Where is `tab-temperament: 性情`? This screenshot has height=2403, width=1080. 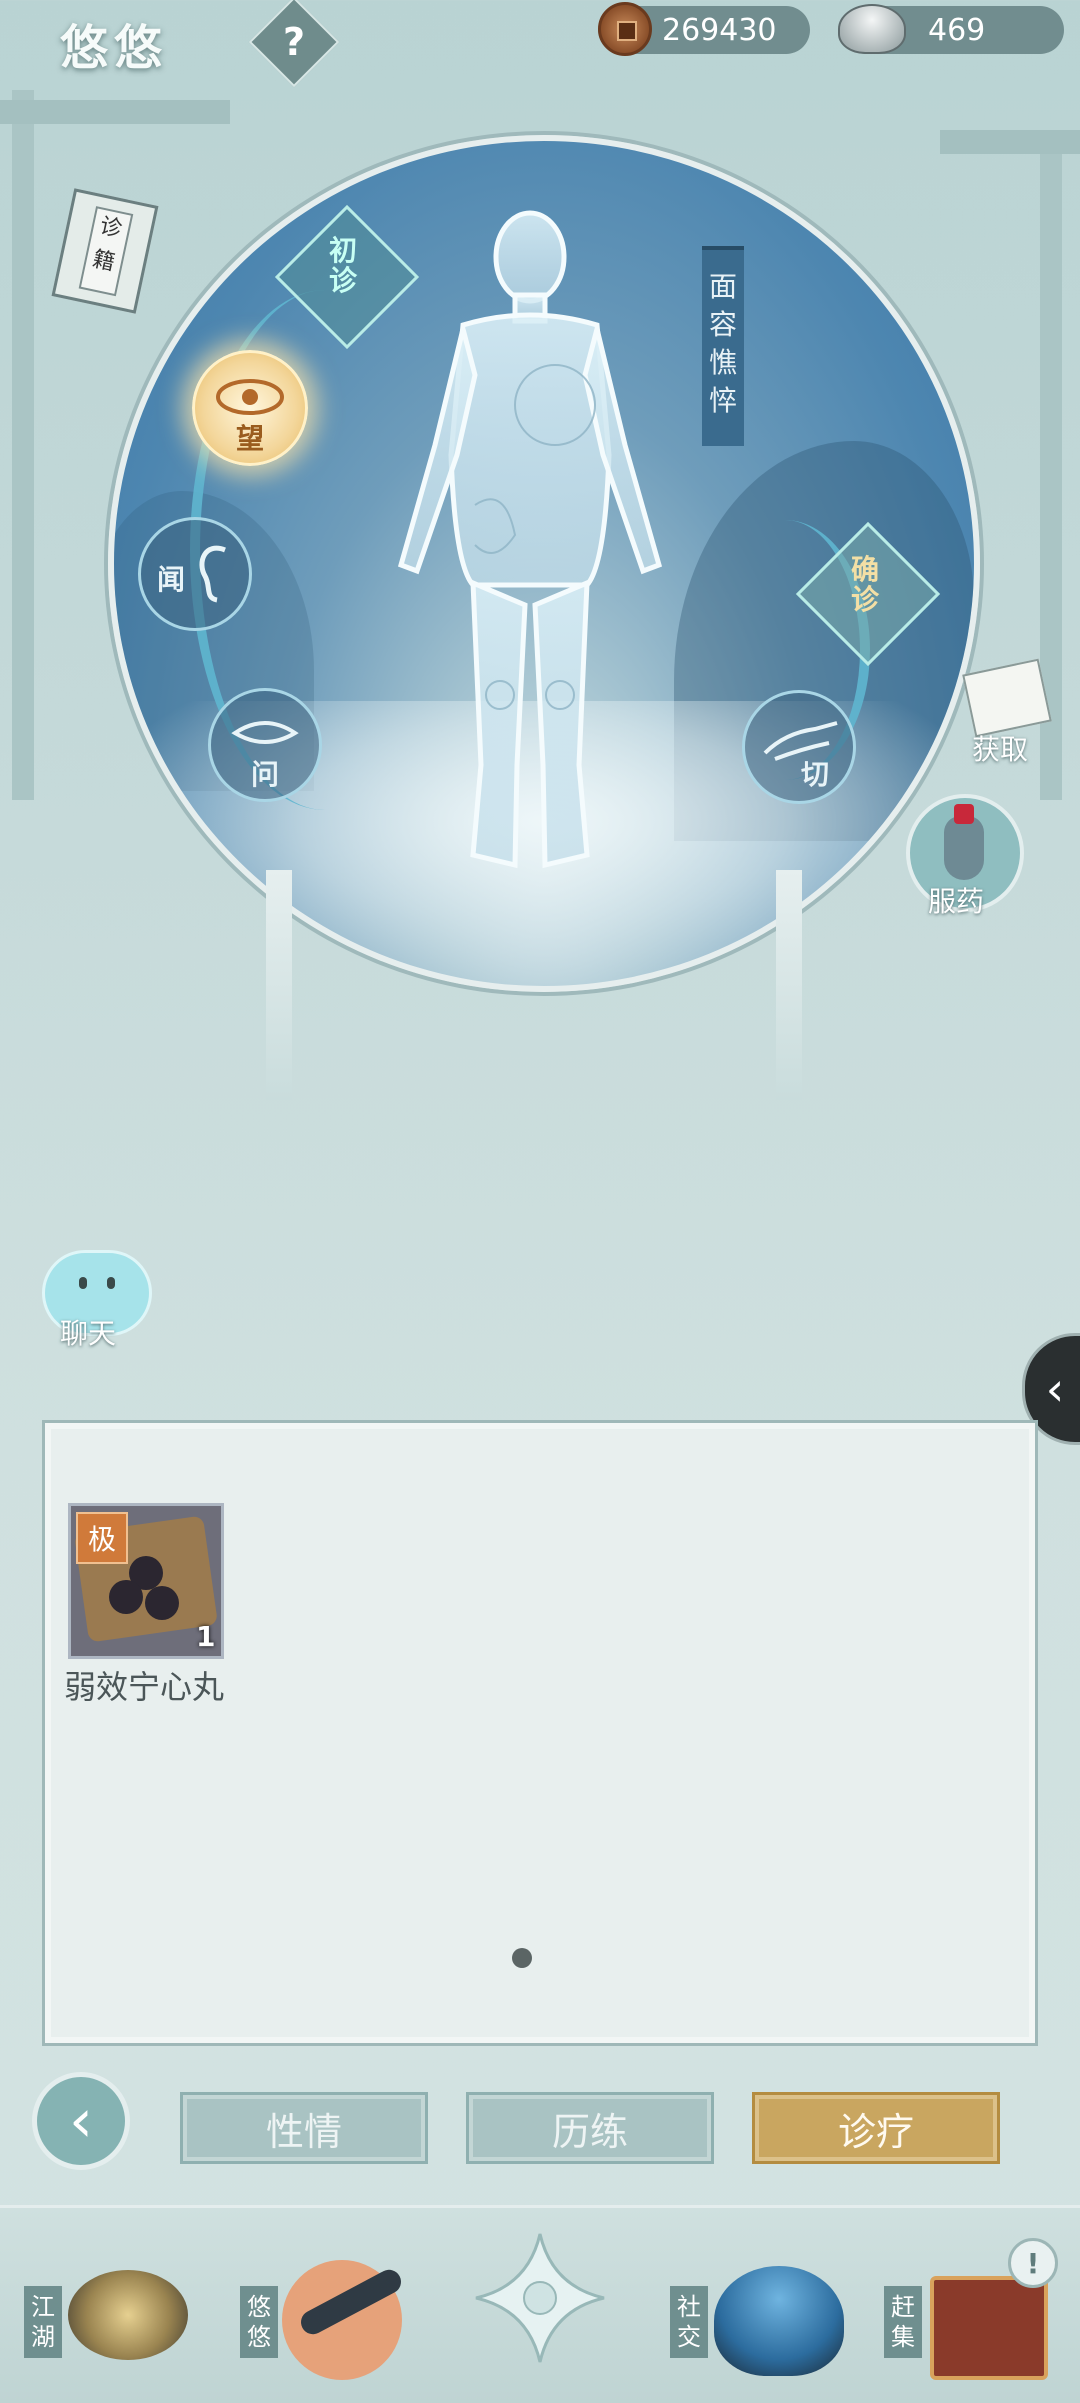
tab-temperament: 性情 is located at coordinates (304, 2128).